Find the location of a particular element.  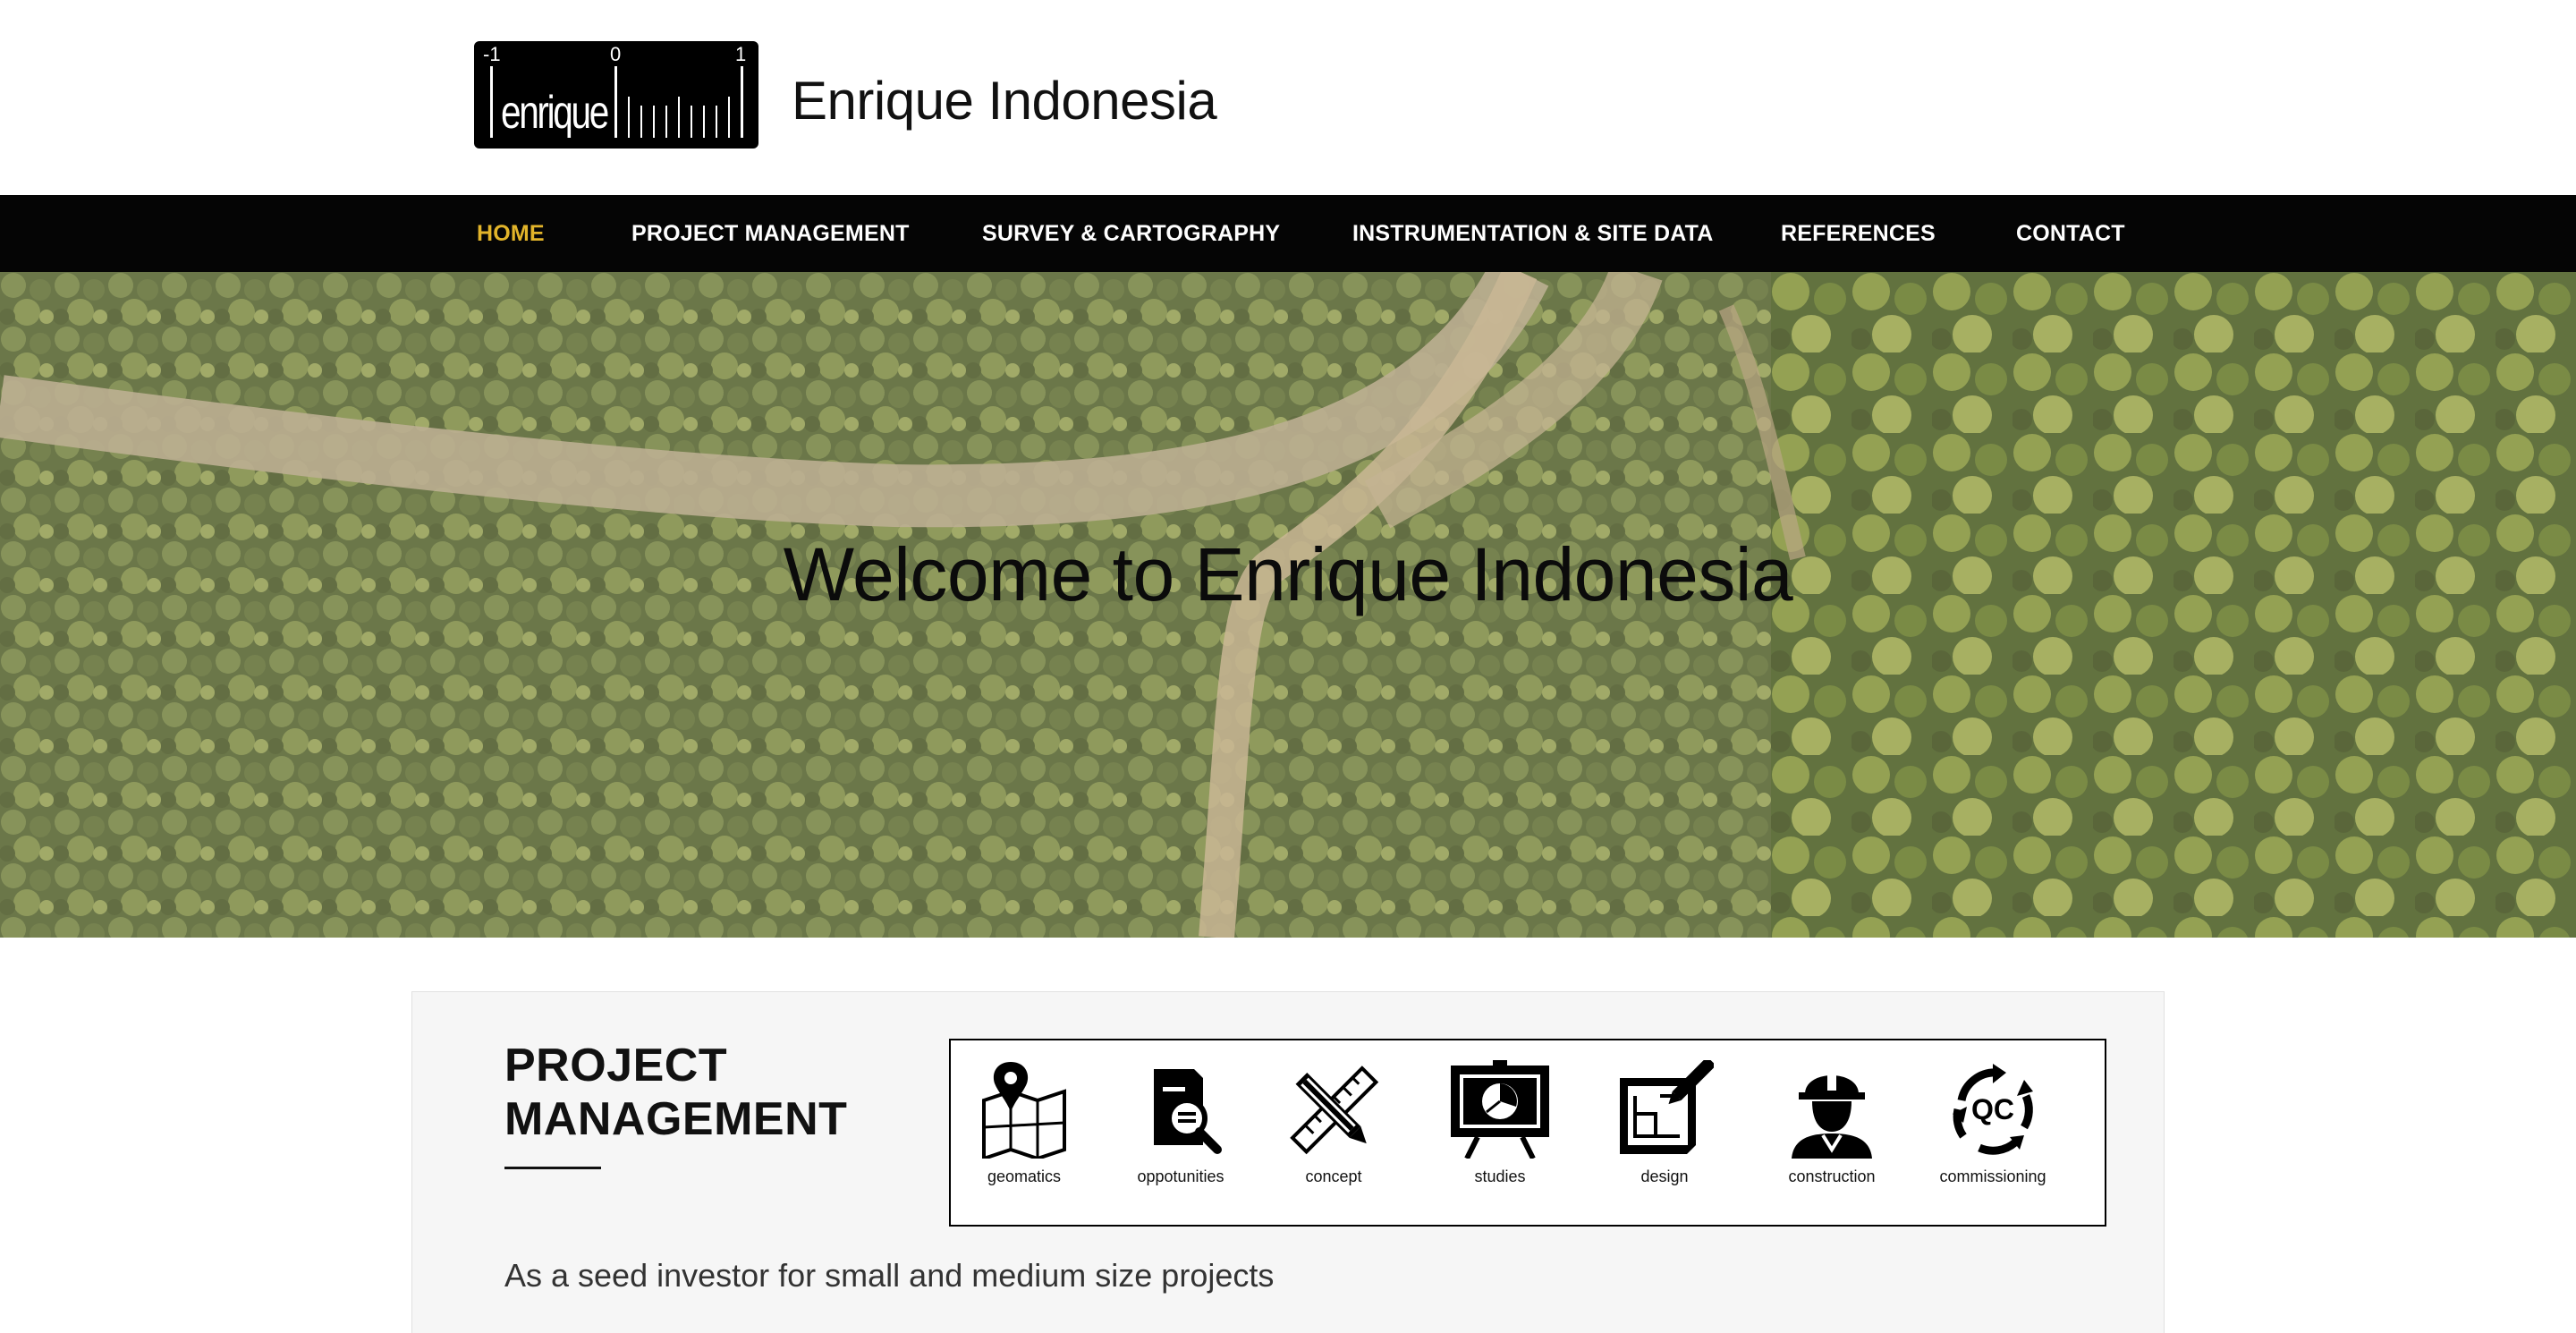

logo-tick-label: 0 is located at coordinates (616, 54).